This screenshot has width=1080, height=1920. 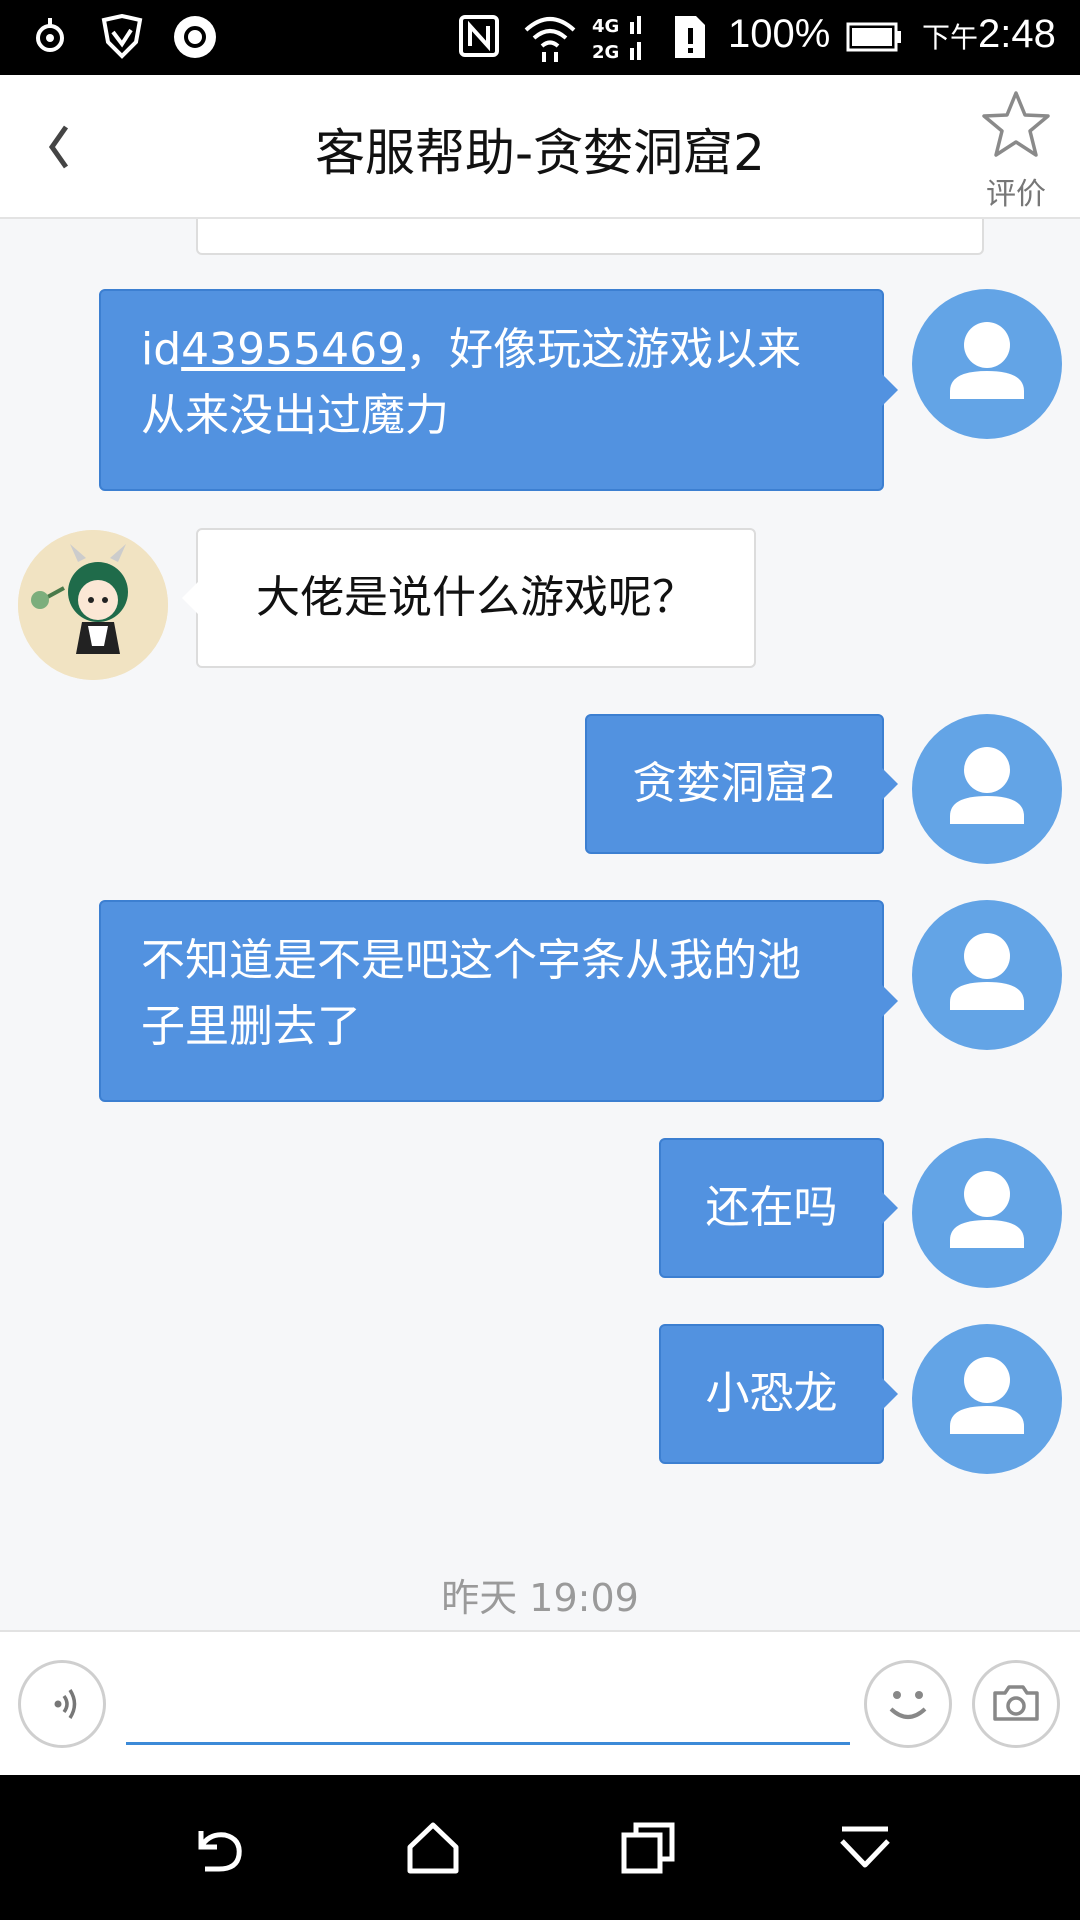 I want to click on outgoing-message: 不知道是不是吧这个字条从我的池子里删去了, so click(x=498, y=1001).